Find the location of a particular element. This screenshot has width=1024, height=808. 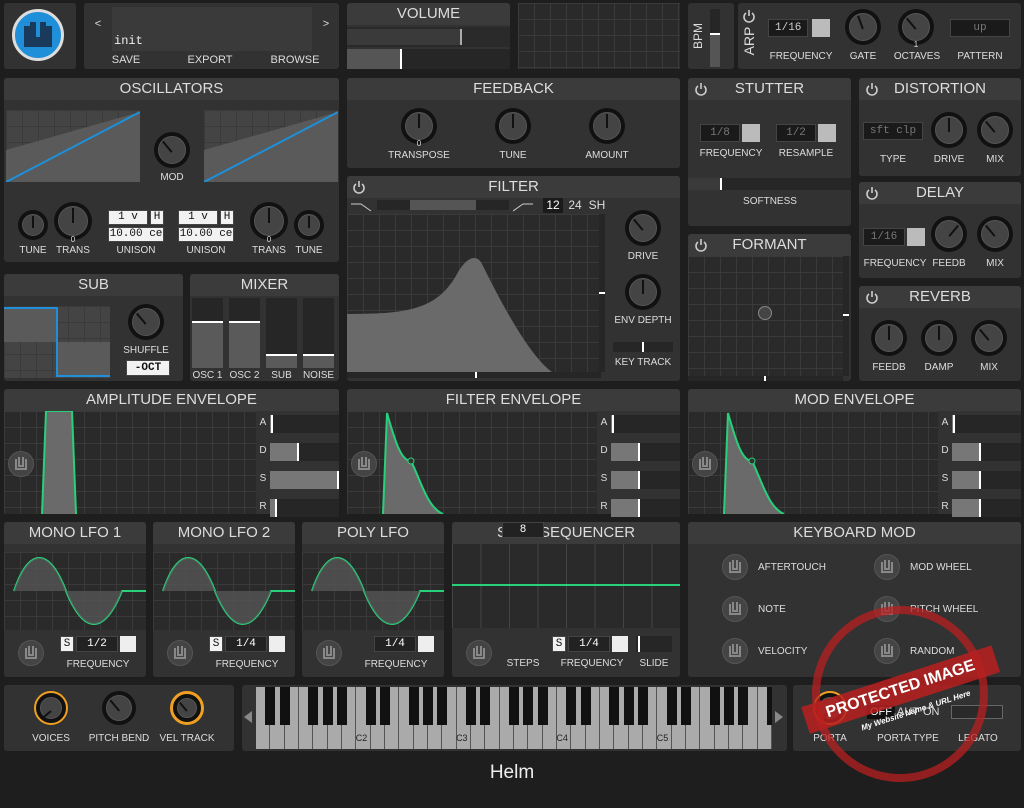

stutter-resample-value: 1/2 is located at coordinates (796, 133).